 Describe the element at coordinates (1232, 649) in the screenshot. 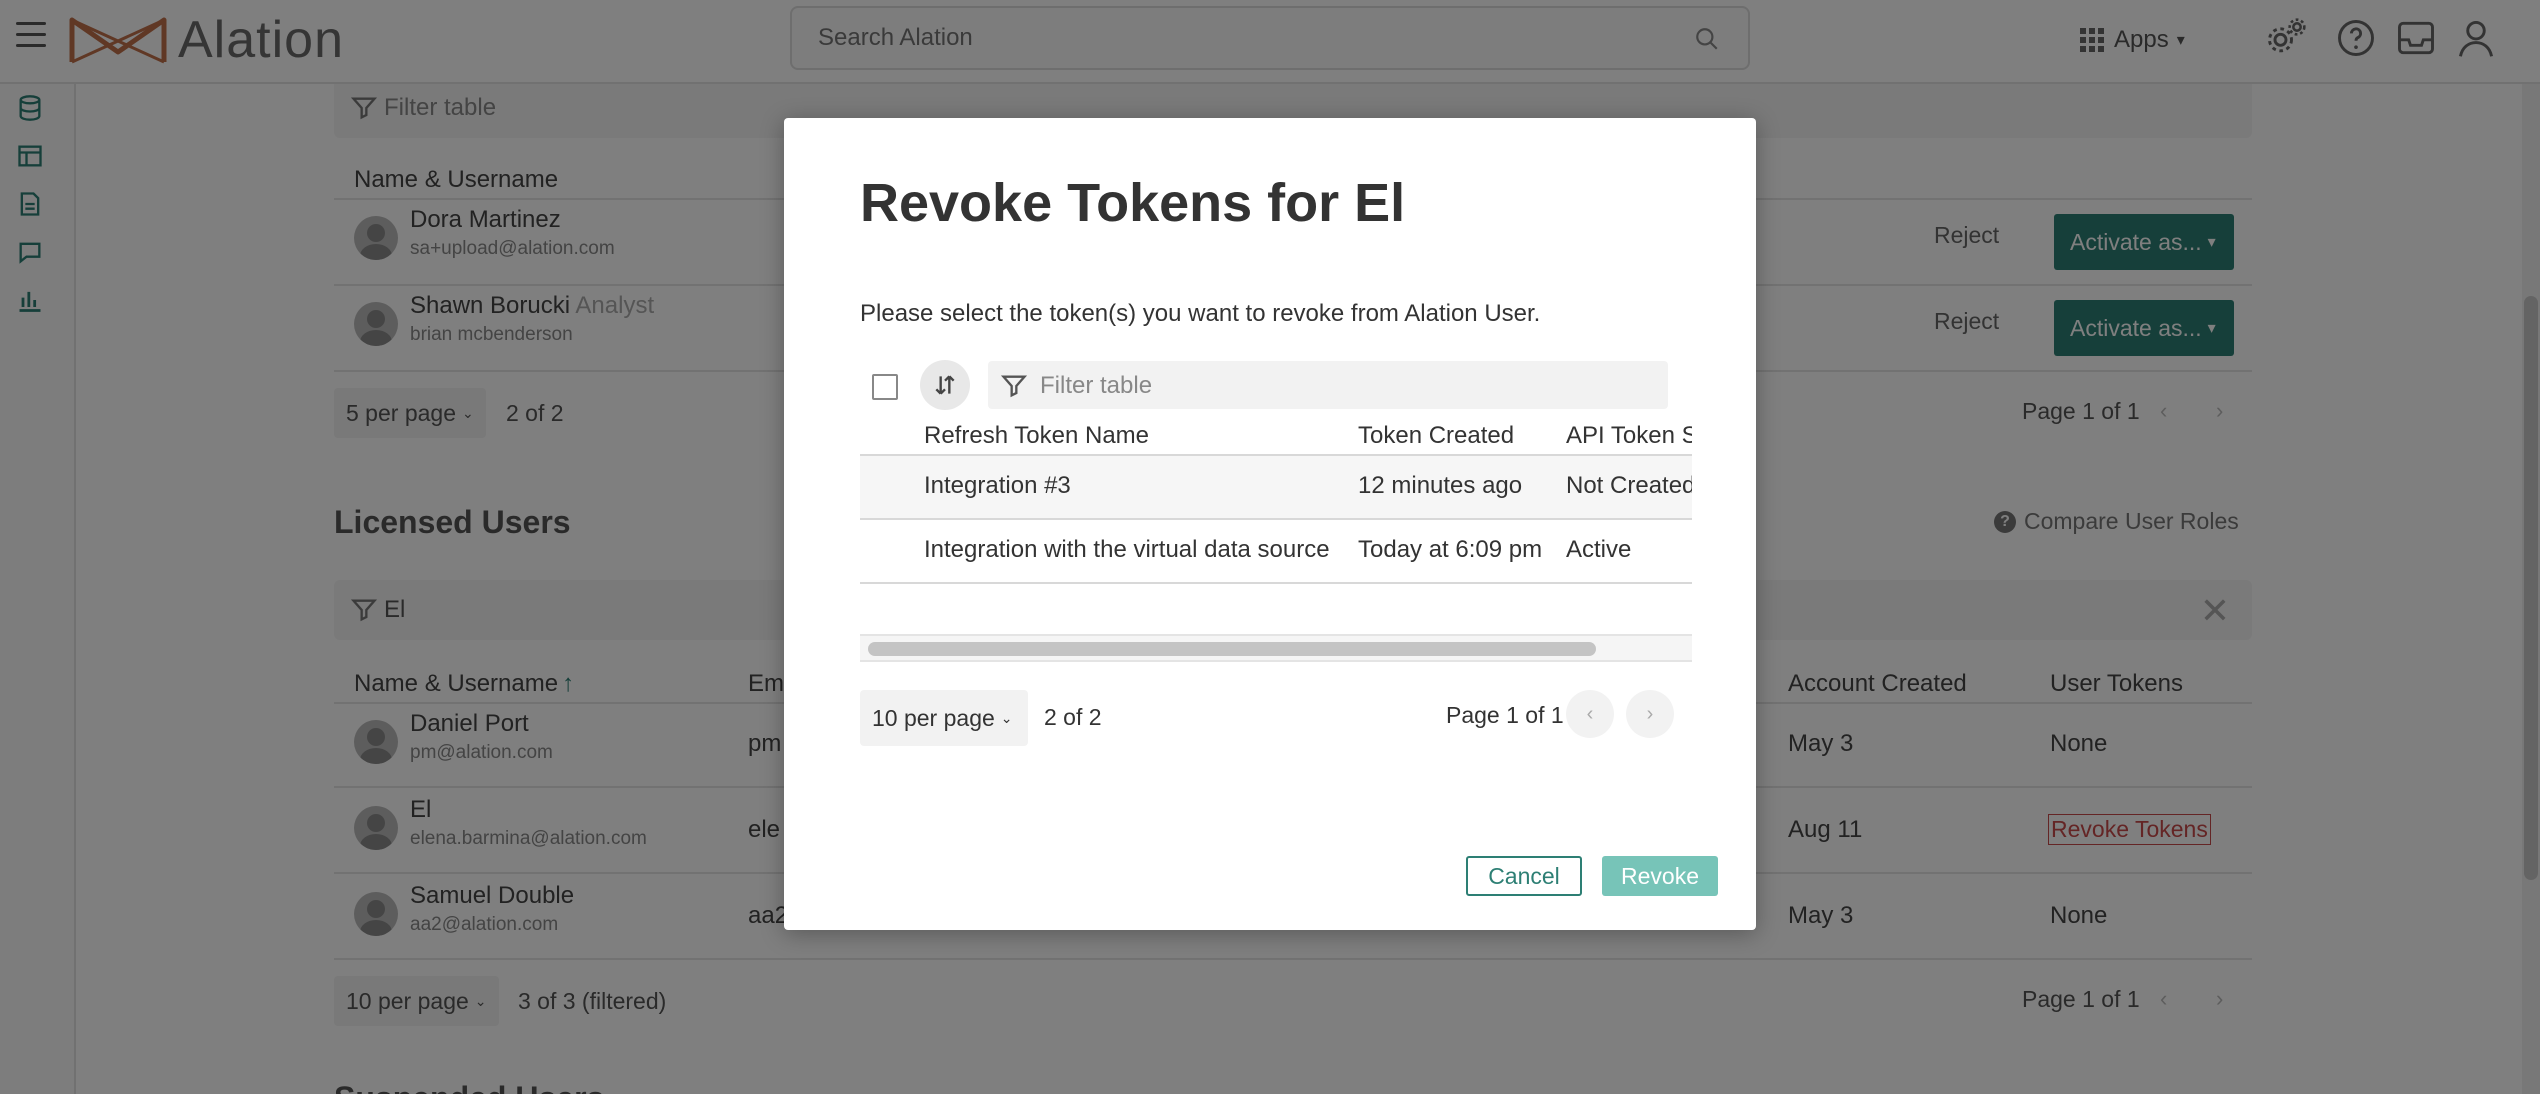

I see `scrollbar-thumb` at that location.